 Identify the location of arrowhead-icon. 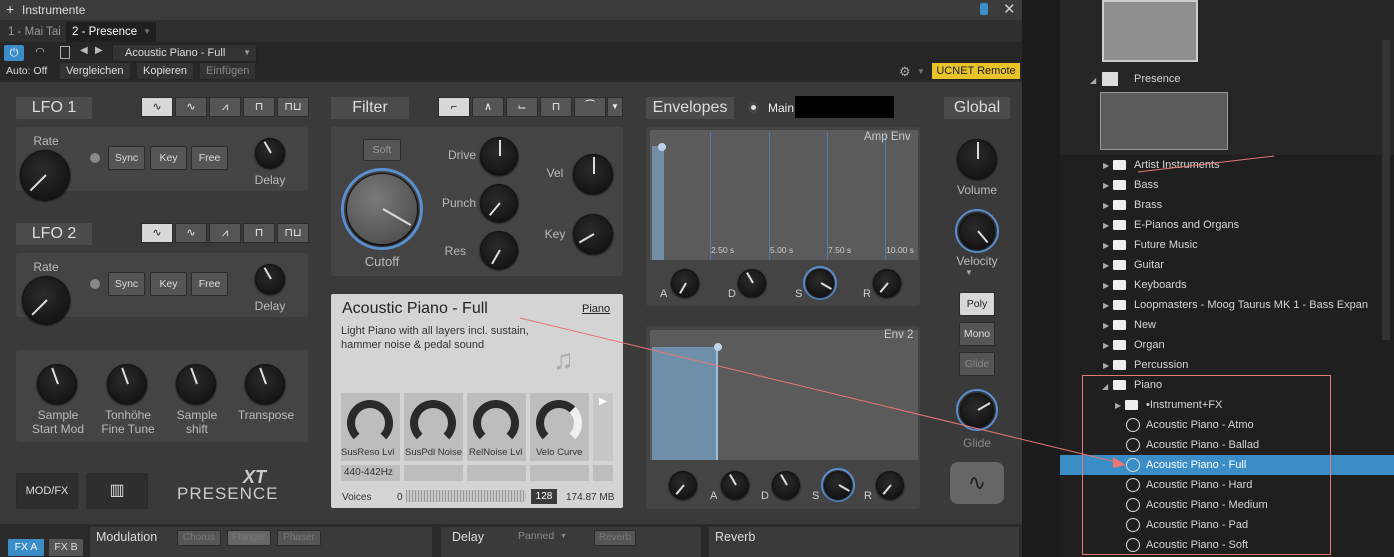
(1119, 462).